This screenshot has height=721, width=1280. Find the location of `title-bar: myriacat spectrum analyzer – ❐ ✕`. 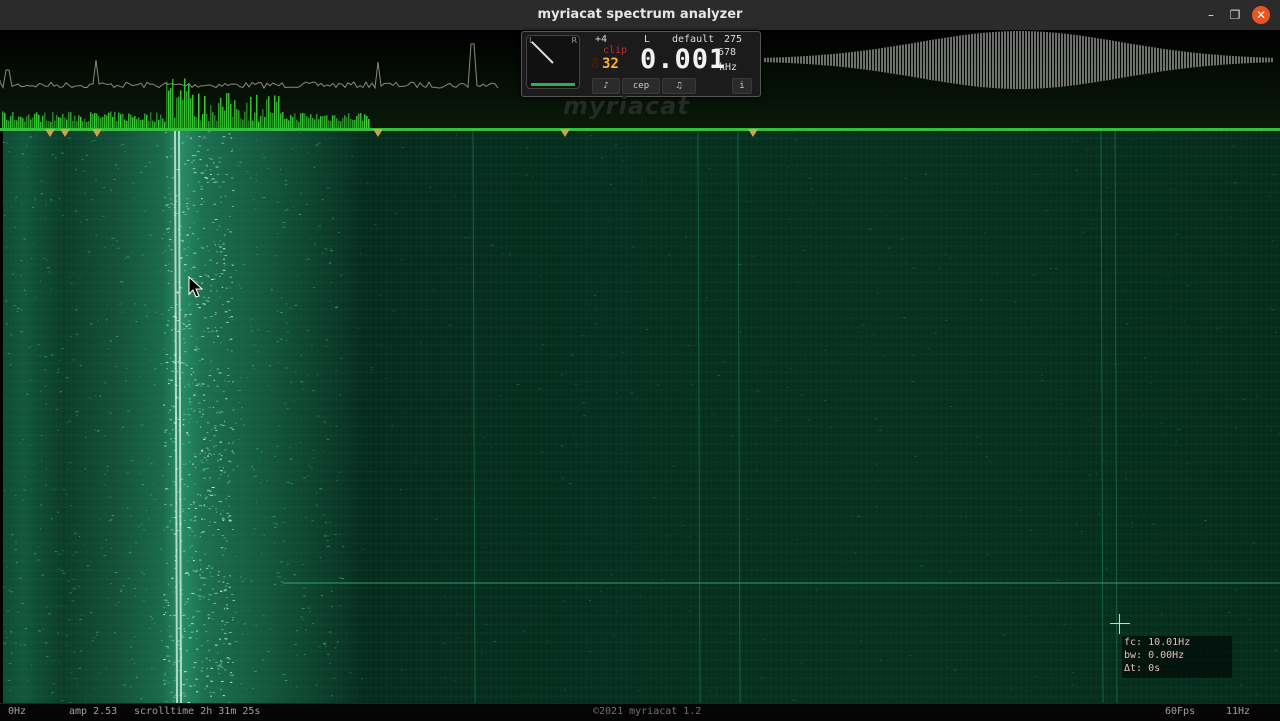

title-bar: myriacat spectrum analyzer – ❐ ✕ is located at coordinates (640, 15).